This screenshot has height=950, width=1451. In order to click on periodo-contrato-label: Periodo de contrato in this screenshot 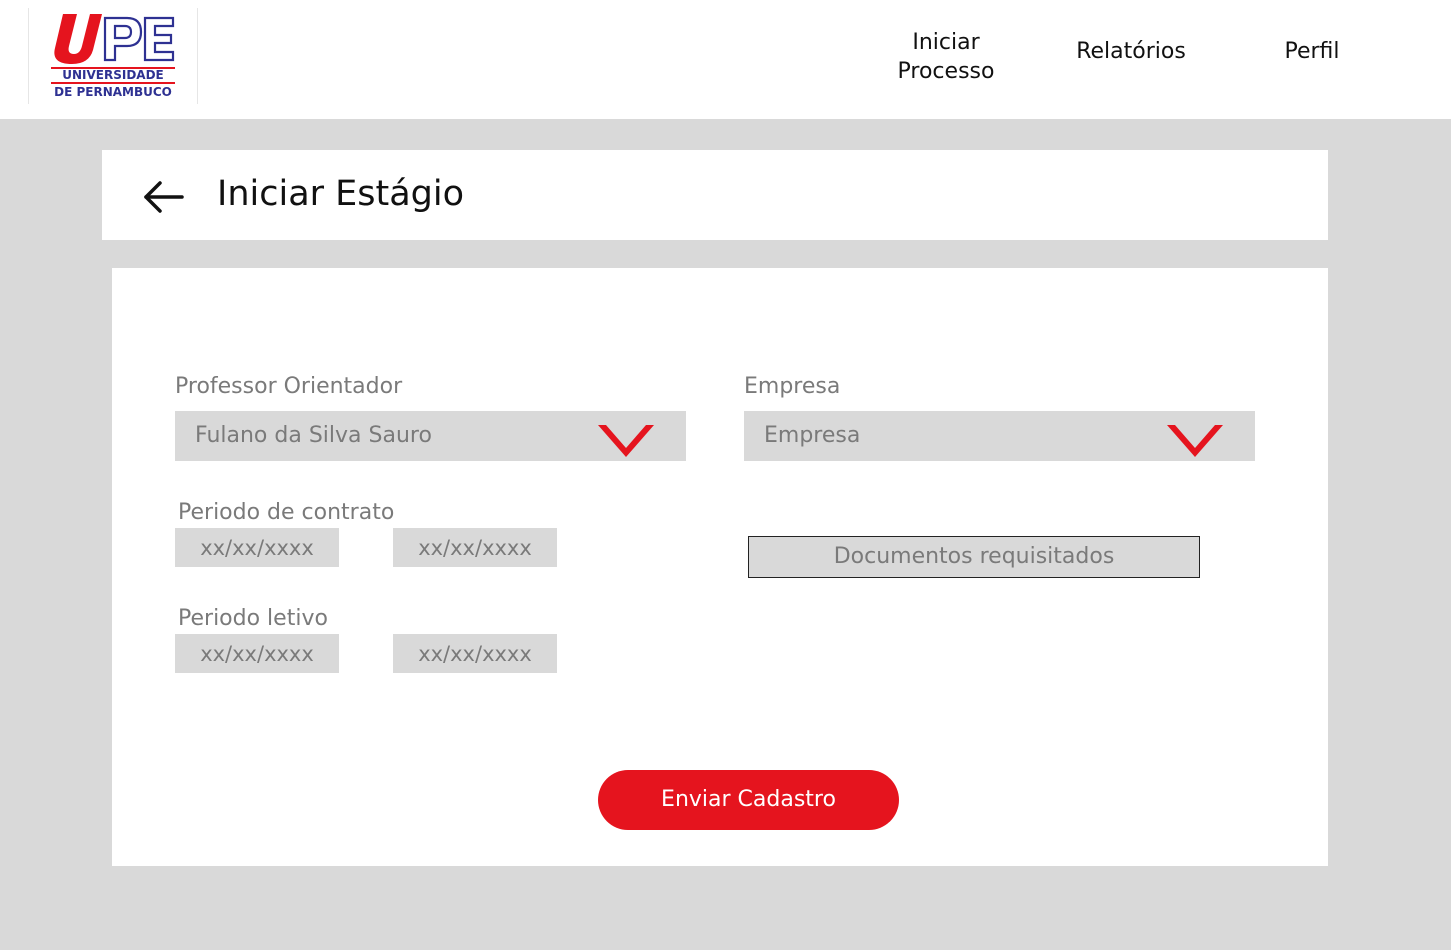, I will do `click(286, 512)`.